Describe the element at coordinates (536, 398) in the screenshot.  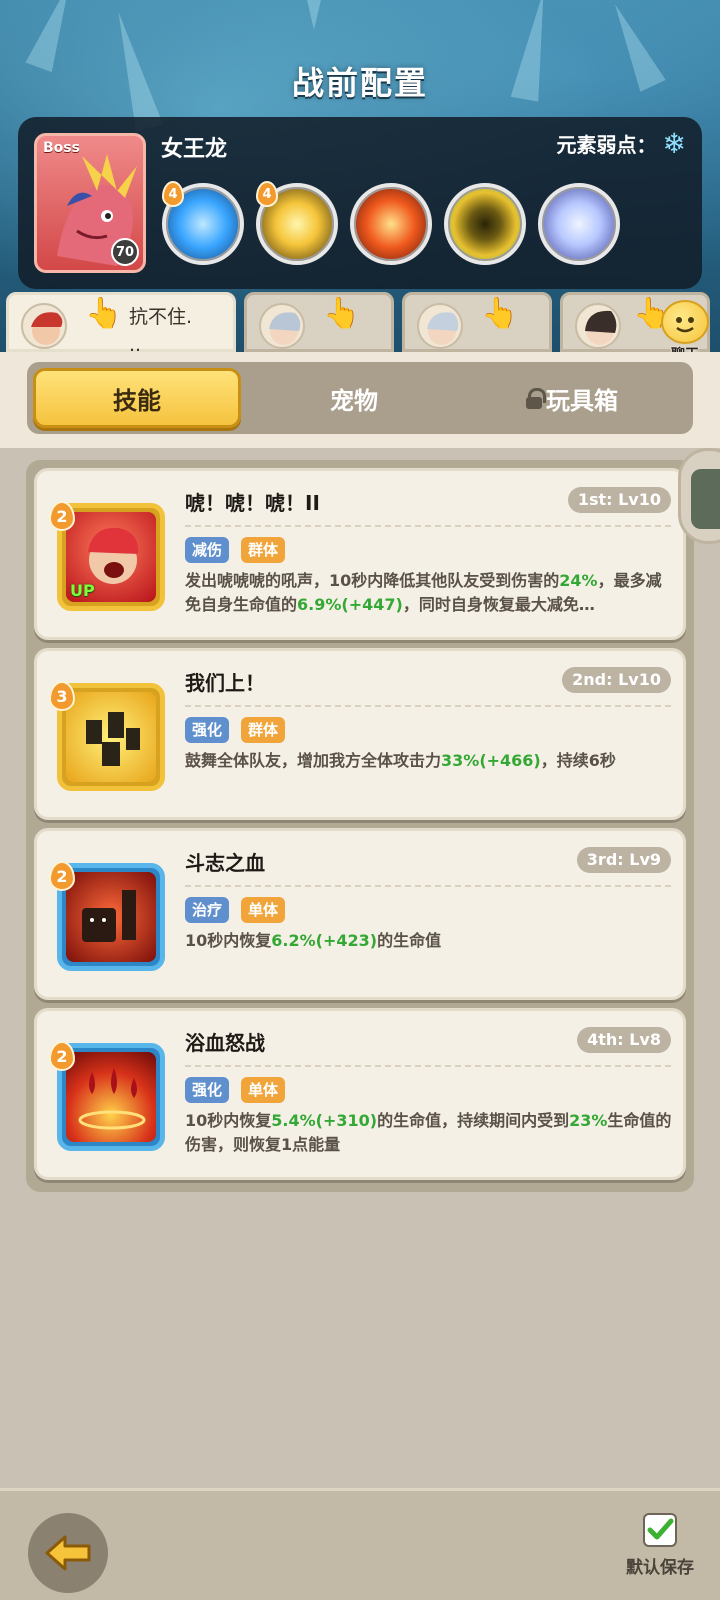
I see `lock-icon` at that location.